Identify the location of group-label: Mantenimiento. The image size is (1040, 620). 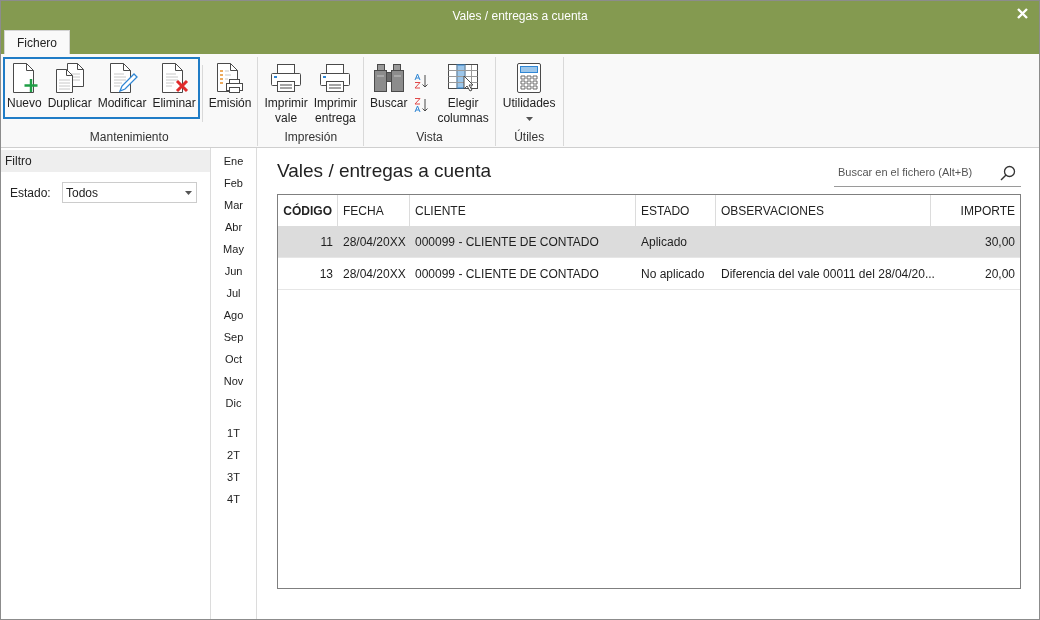
(129, 137).